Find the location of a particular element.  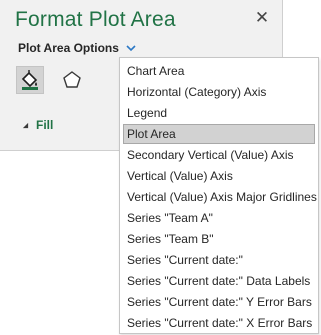

menu-item-plot-area: Plot Area is located at coordinates (219, 134).